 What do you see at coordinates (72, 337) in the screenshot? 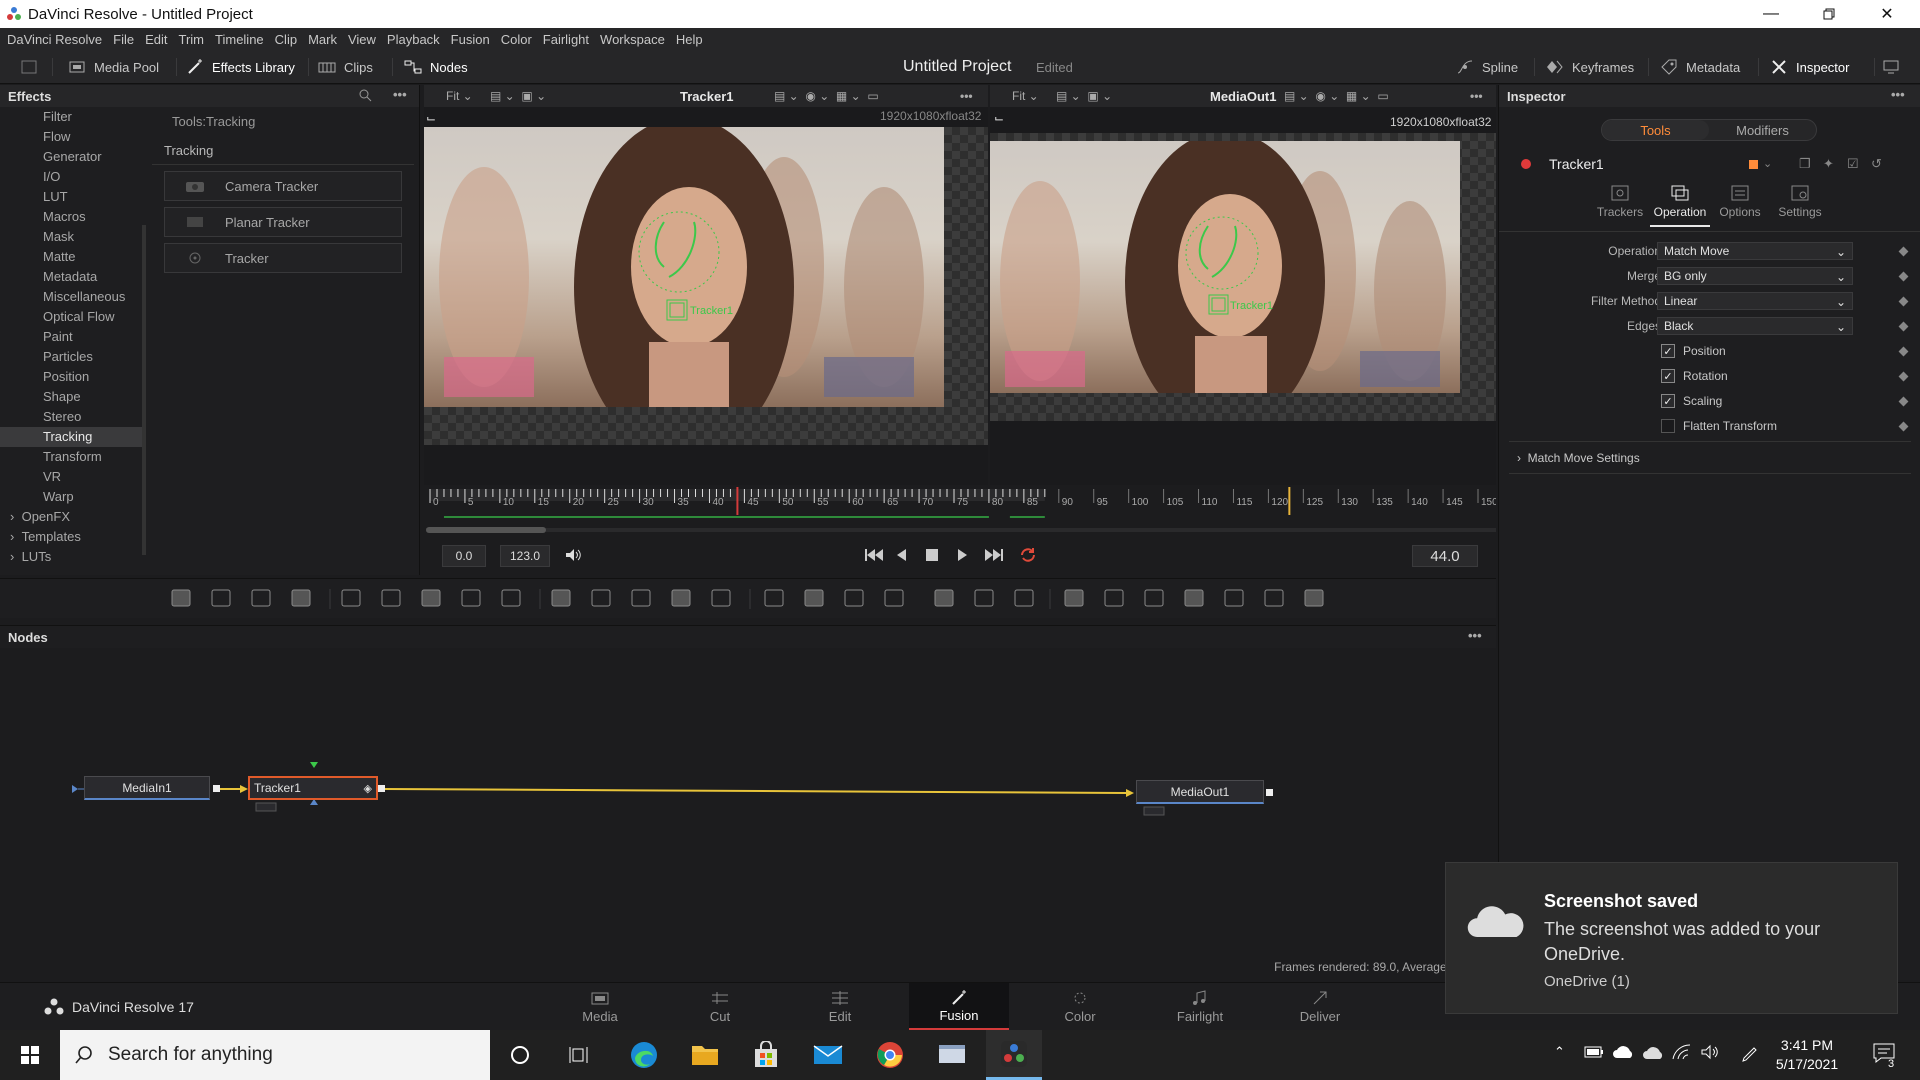
I see `tree-item-paint: Paint` at bounding box center [72, 337].